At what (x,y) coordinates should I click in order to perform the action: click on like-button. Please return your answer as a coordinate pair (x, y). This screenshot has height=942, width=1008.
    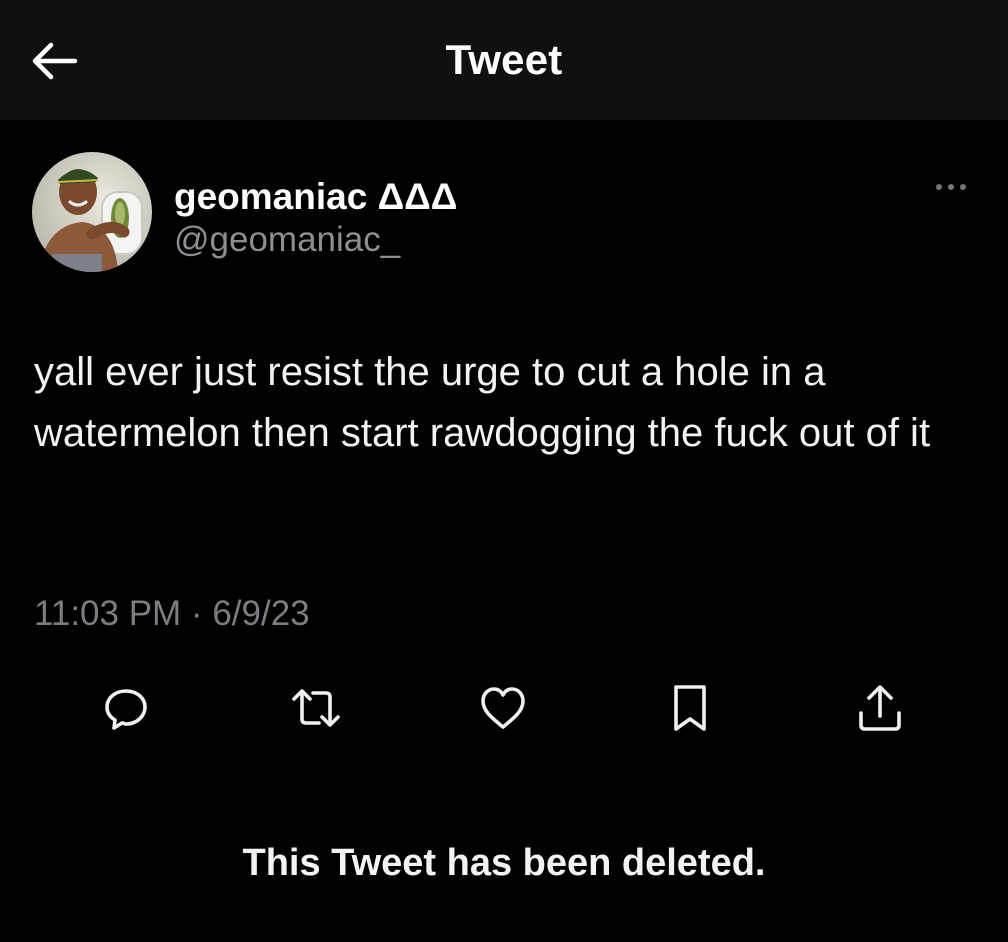
    Looking at the image, I should click on (503, 708).